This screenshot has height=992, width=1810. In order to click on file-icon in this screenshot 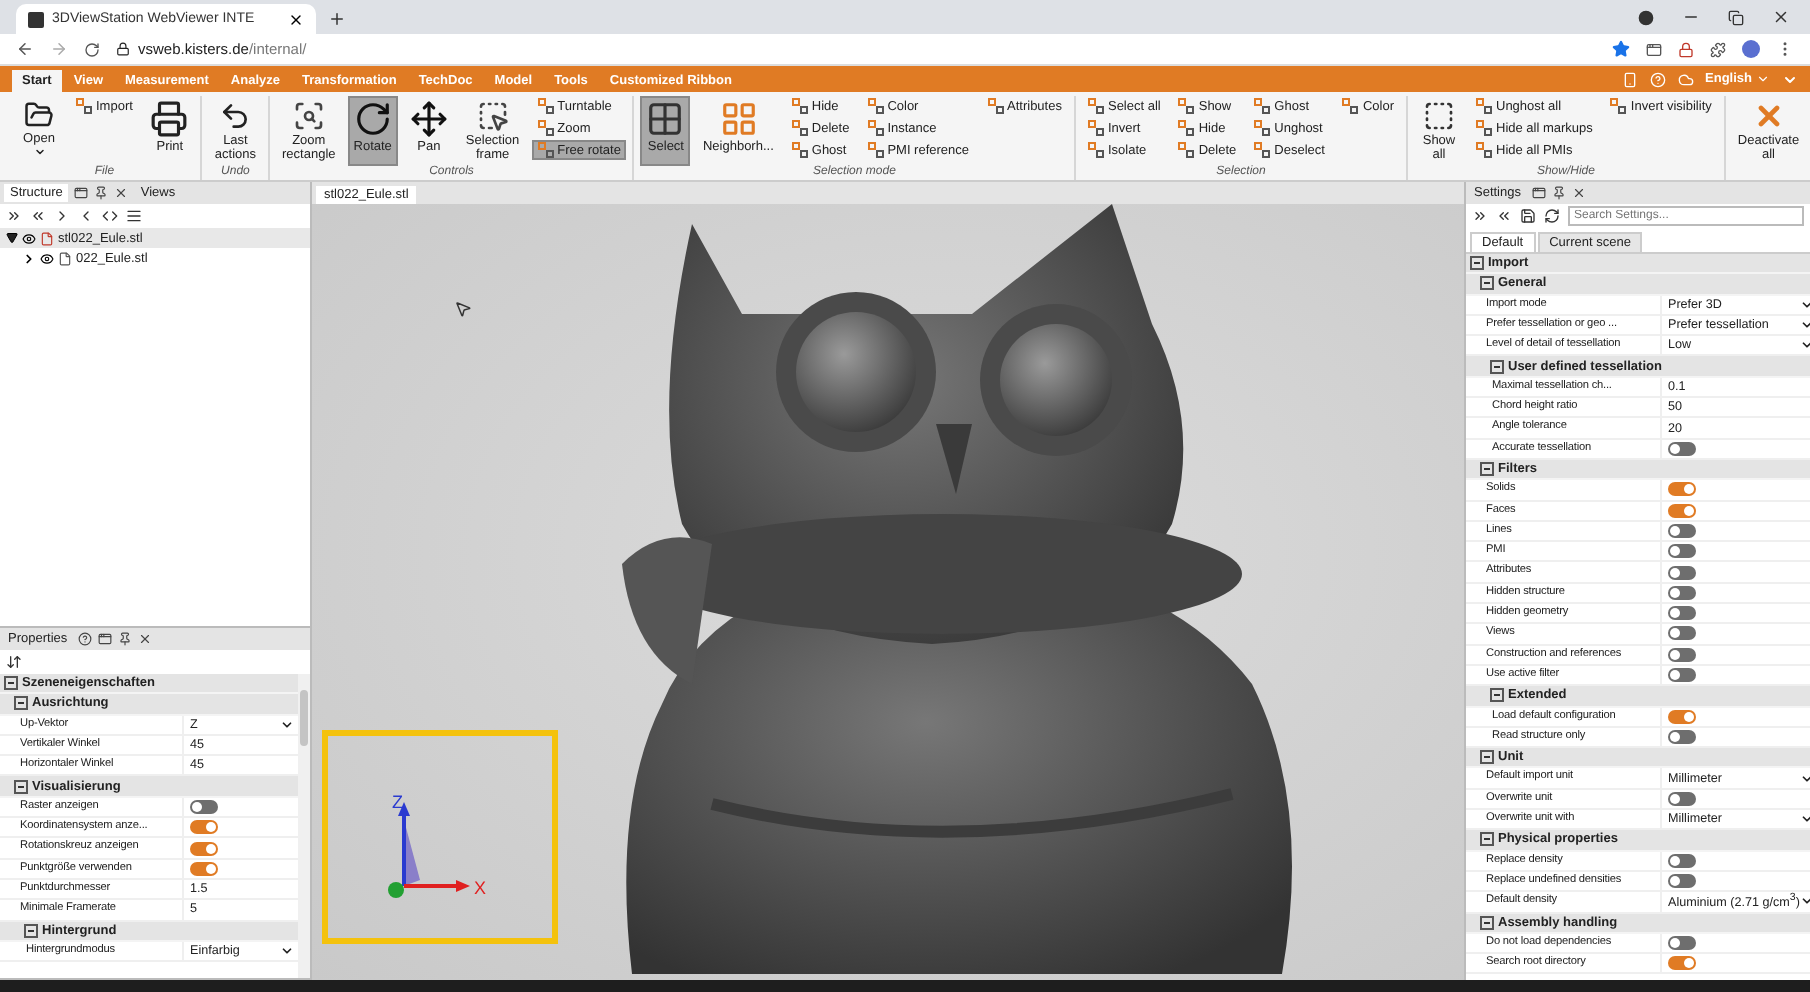, I will do `click(47, 238)`.